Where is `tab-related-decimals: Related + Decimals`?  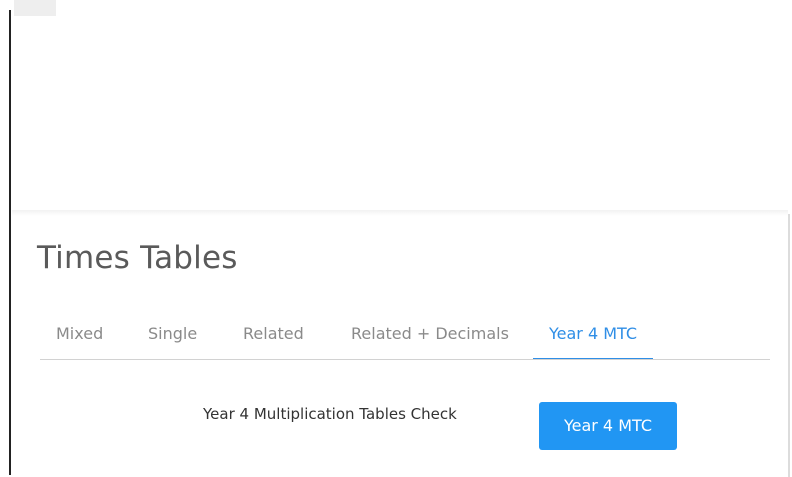 tab-related-decimals: Related + Decimals is located at coordinates (430, 336).